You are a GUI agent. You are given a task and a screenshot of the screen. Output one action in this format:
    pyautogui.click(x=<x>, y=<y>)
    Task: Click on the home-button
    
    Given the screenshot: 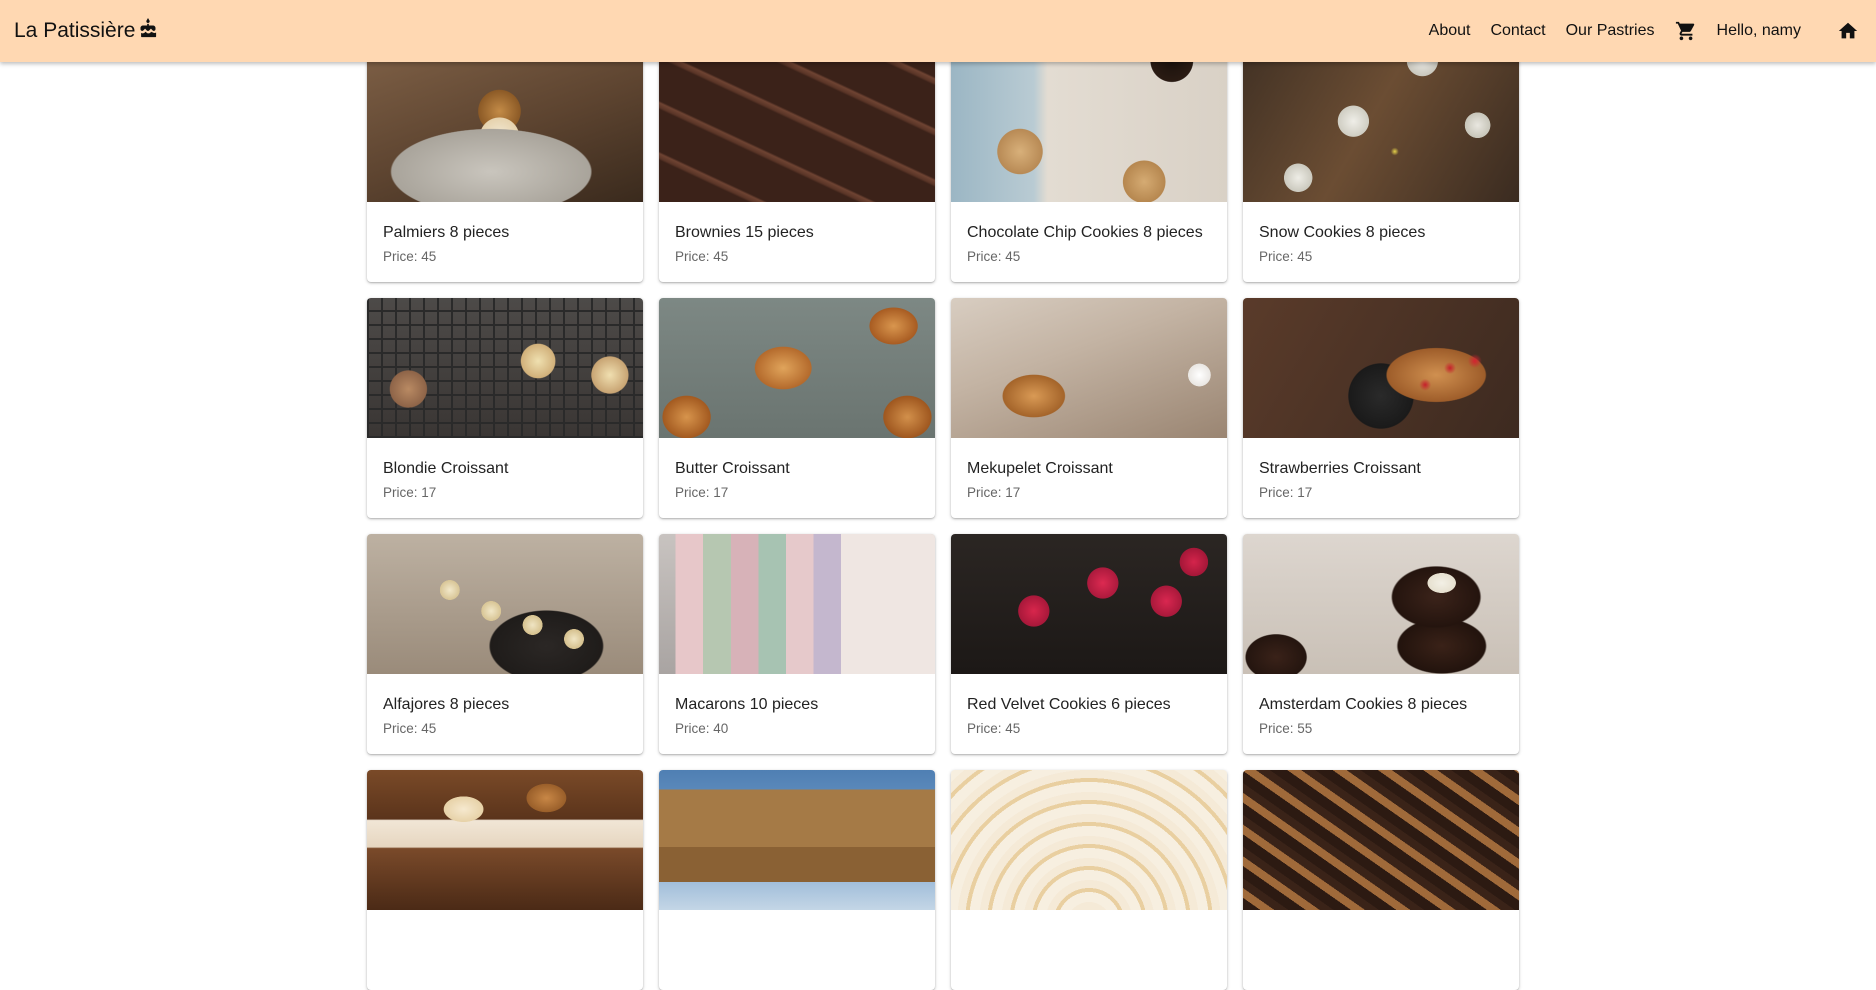 What is the action you would take?
    pyautogui.click(x=1848, y=31)
    